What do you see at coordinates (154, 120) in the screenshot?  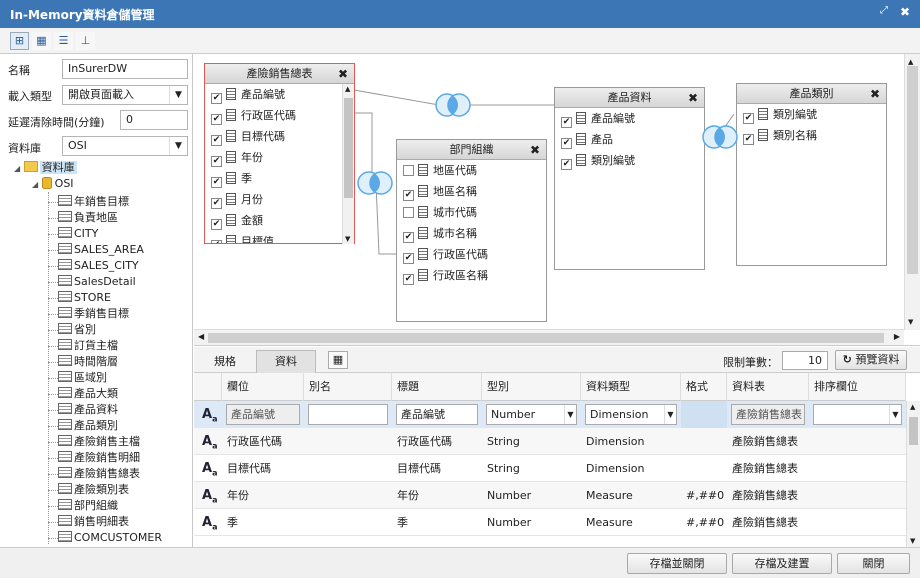 I see `delay-input: 0` at bounding box center [154, 120].